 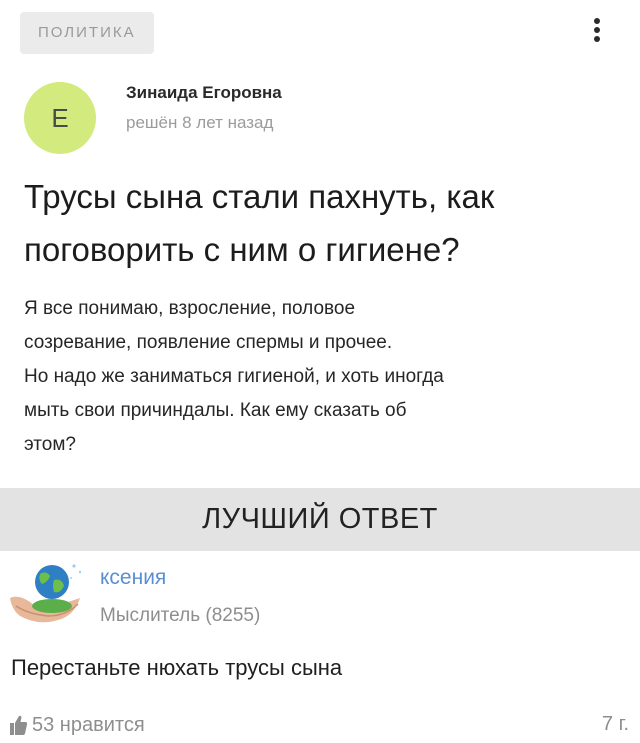 I want to click on best-answer-banner: ЛУЧШИЙ ОТВЕТ, so click(x=320, y=519).